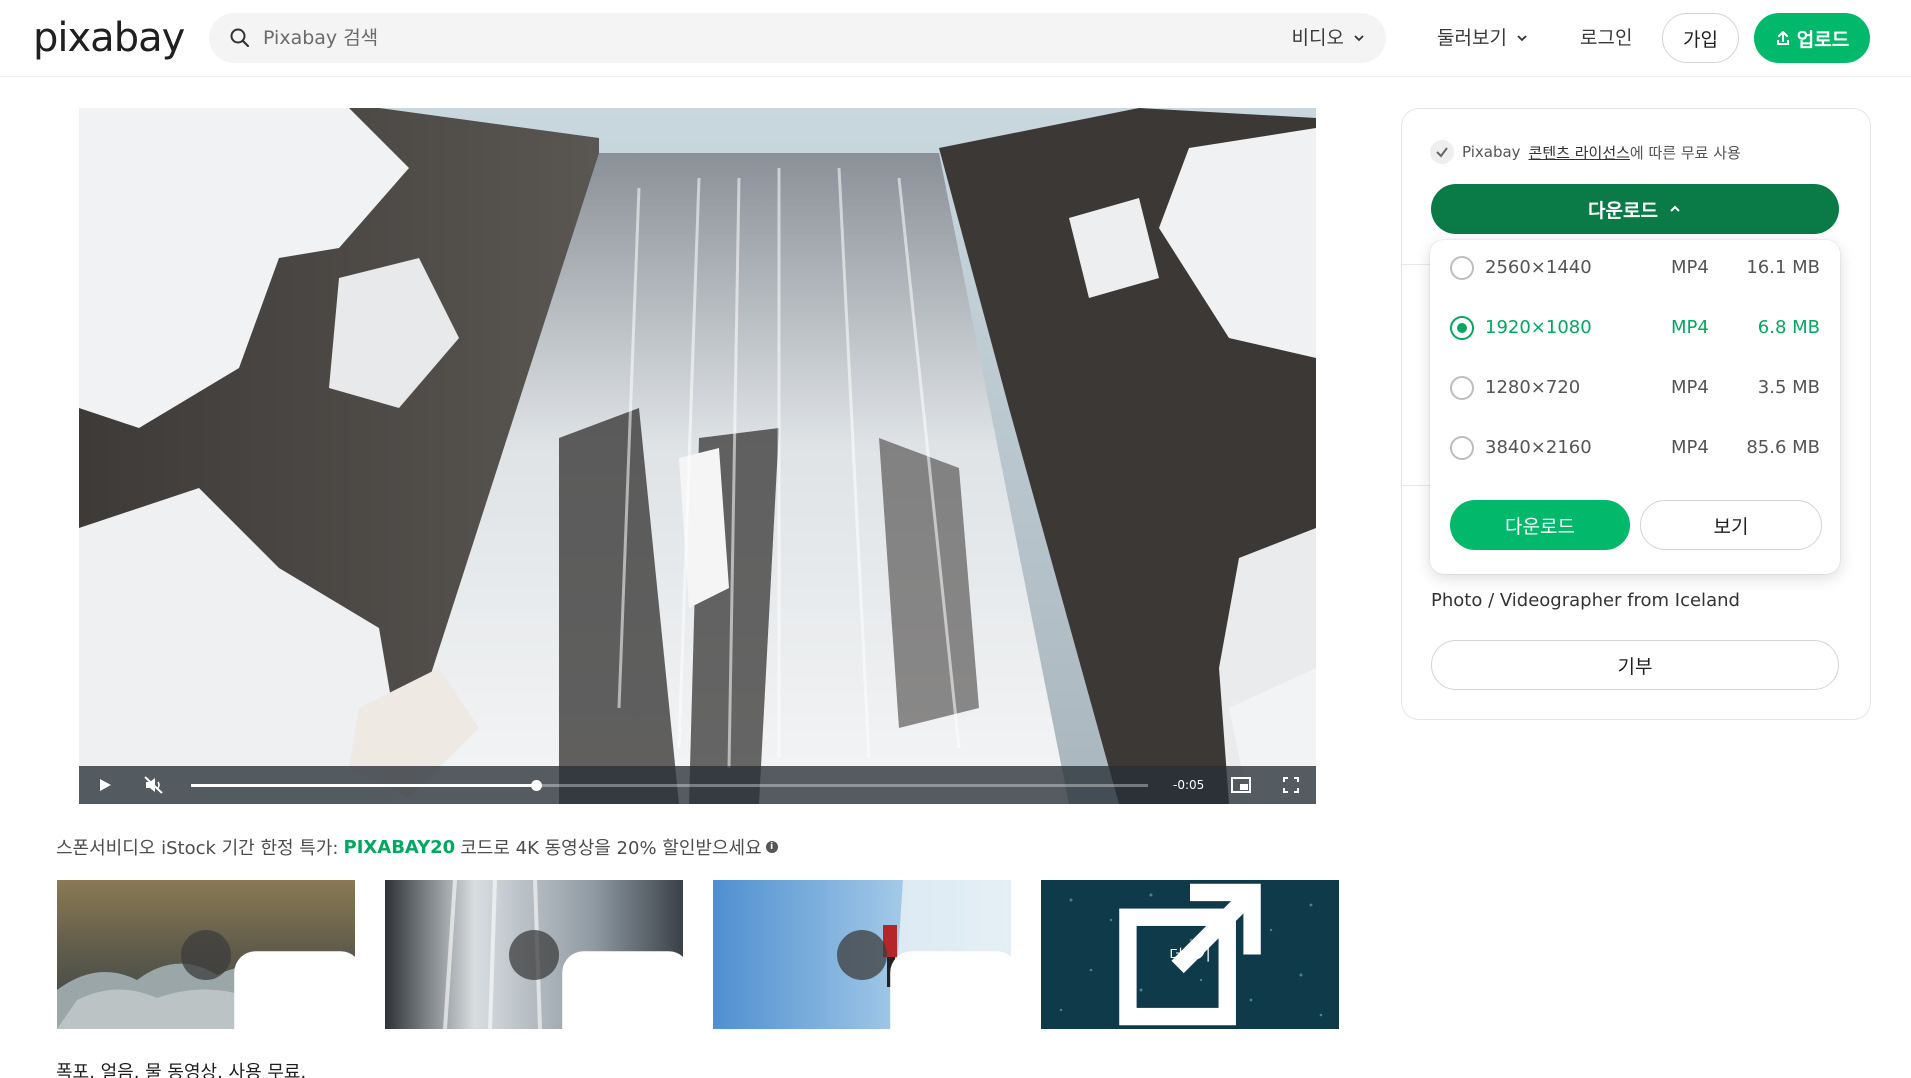 Image resolution: width=1911 pixels, height=1078 pixels. I want to click on option-resolution: 2560×1440, so click(1538, 267).